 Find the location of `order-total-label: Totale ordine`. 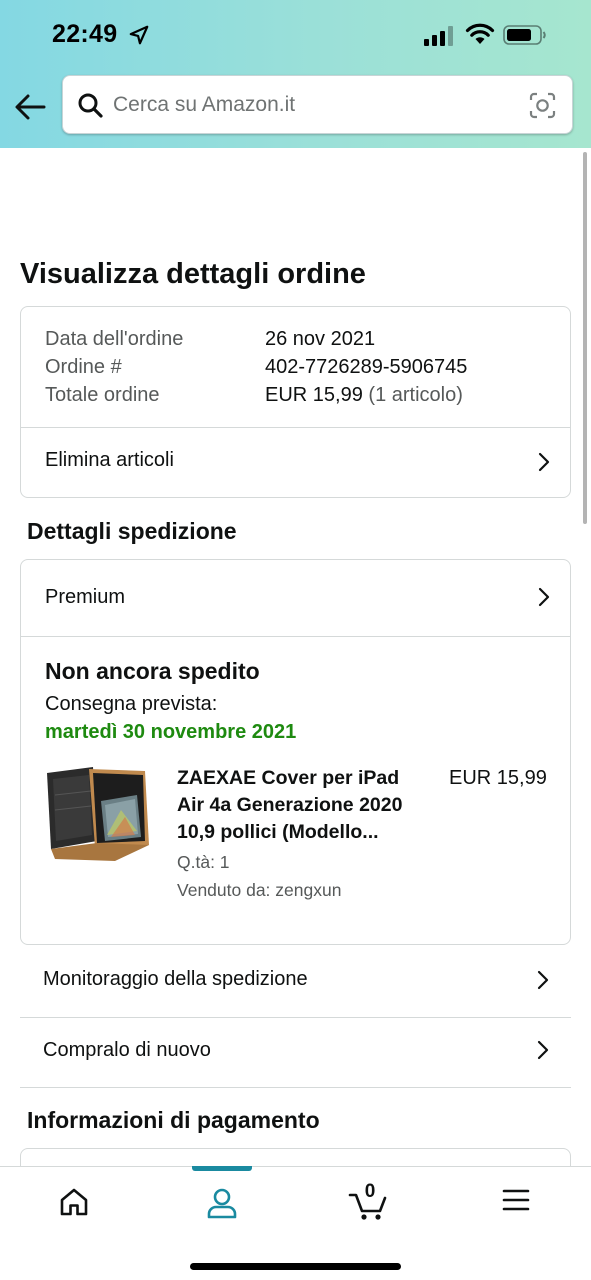

order-total-label: Totale ordine is located at coordinates (102, 395).